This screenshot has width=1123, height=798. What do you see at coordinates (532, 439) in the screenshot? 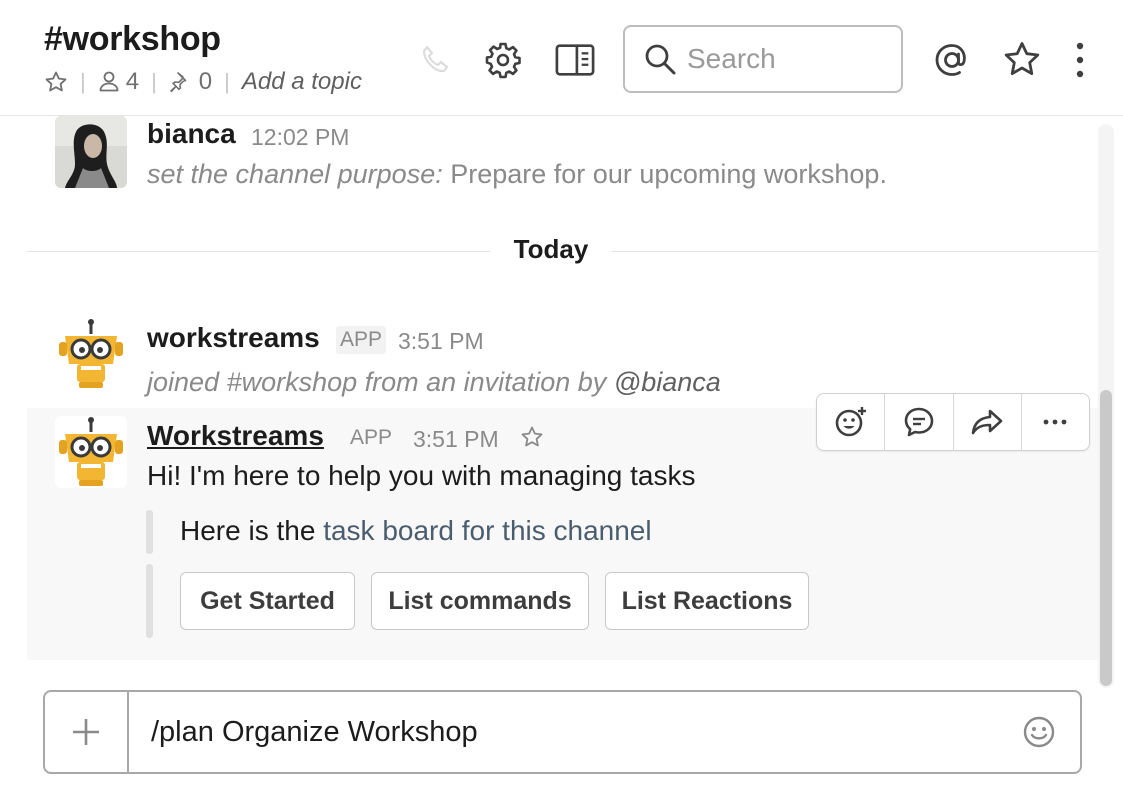
I see `star-message-icon` at bounding box center [532, 439].